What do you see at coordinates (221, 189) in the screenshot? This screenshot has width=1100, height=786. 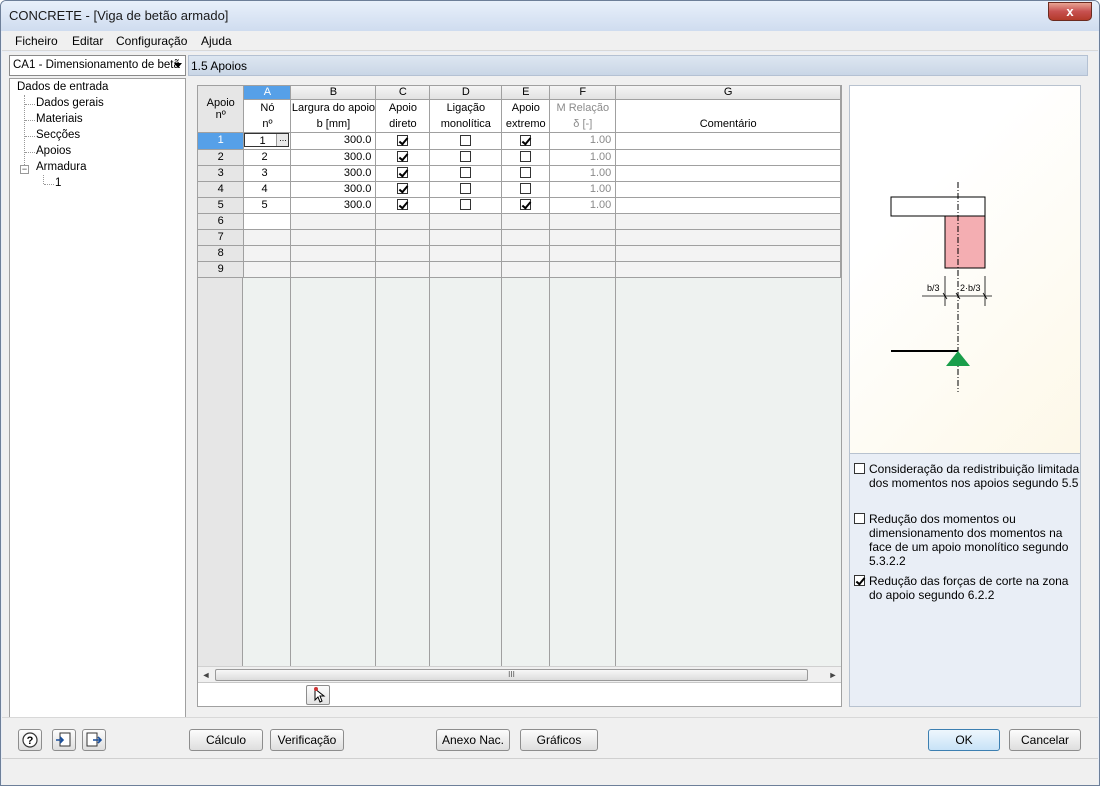 I see `row-number: 4` at bounding box center [221, 189].